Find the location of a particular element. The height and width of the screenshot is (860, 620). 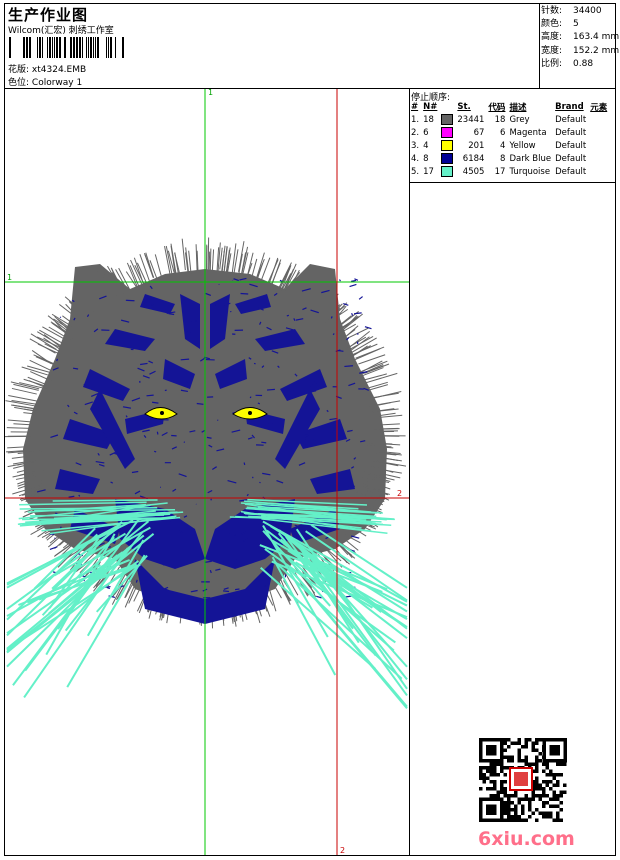

color-row: 1. 18 23441 18 Grey Default is located at coordinates (509, 119).